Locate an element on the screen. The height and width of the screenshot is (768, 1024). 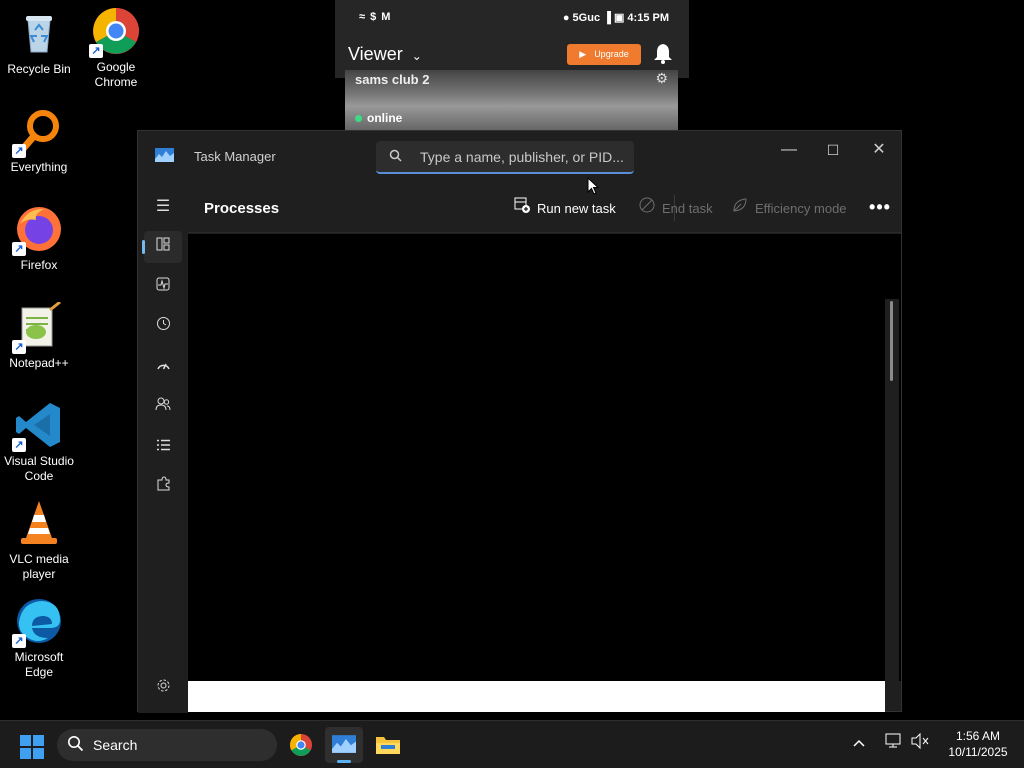
end-task-button: End task is located at coordinates (675, 209).